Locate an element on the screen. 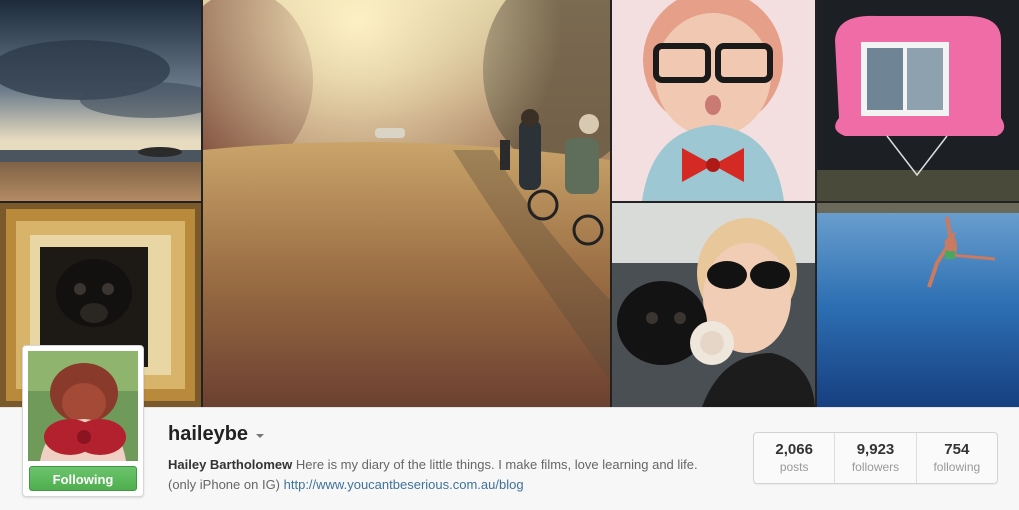 Image resolution: width=1019 pixels, height=510 pixels. cover-photo-jump-water is located at coordinates (918, 305).